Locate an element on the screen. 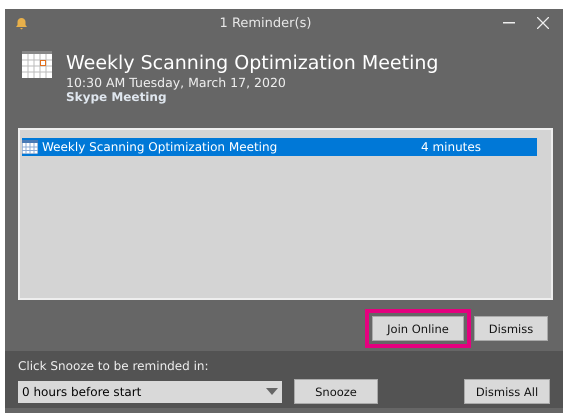 The height and width of the screenshot is (413, 567). snooze-button: Snooze is located at coordinates (336, 391).